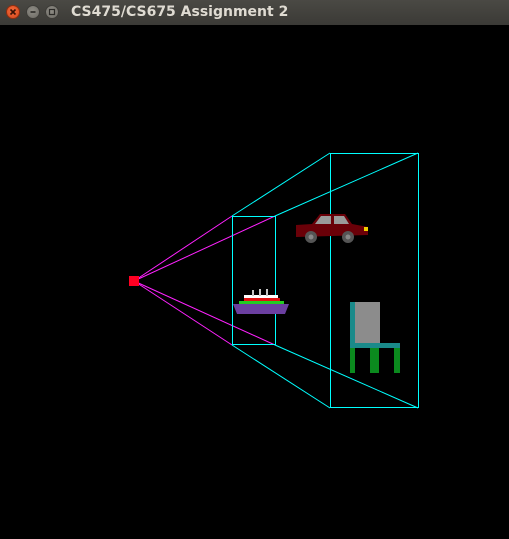 The height and width of the screenshot is (539, 509). I want to click on chair-model, so click(375, 337).